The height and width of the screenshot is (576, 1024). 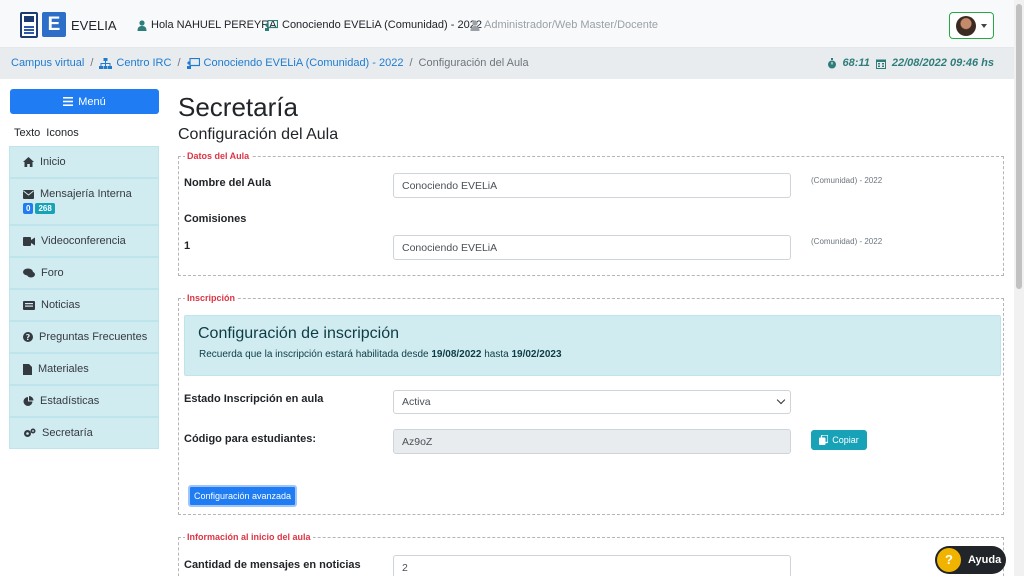 I want to click on fieldset-legend: Datos del Aula, so click(x=218, y=156).